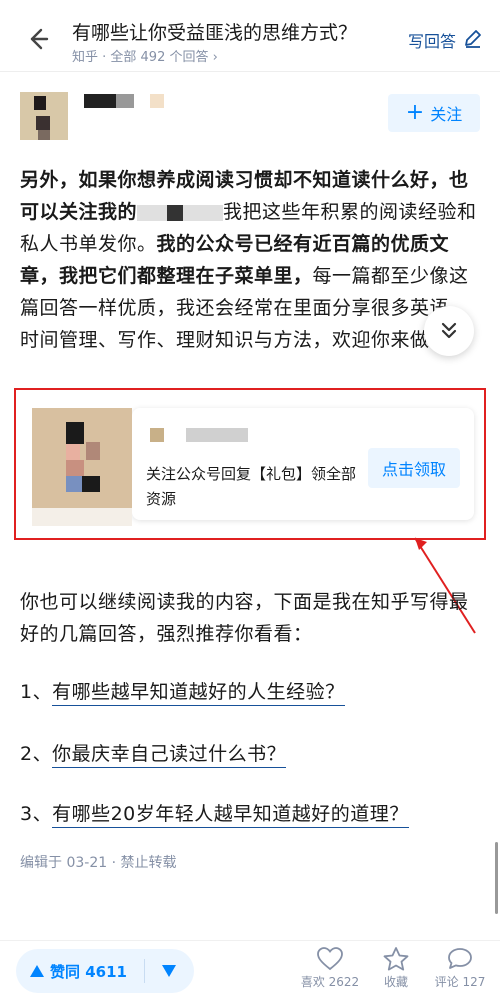  I want to click on plus-icon: +, so click(415, 112).